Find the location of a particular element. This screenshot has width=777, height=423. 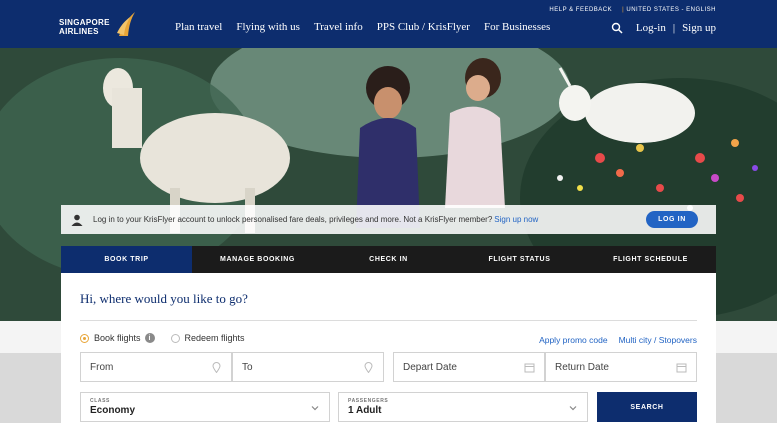

nav-flying-with-us: Flying with us is located at coordinates (268, 27).